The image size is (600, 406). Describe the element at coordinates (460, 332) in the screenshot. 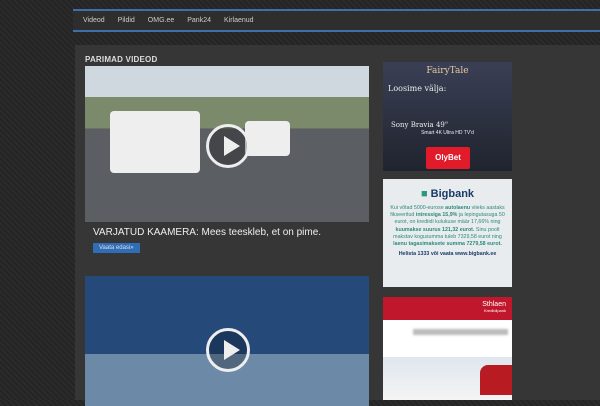

I see `blurred-text` at that location.